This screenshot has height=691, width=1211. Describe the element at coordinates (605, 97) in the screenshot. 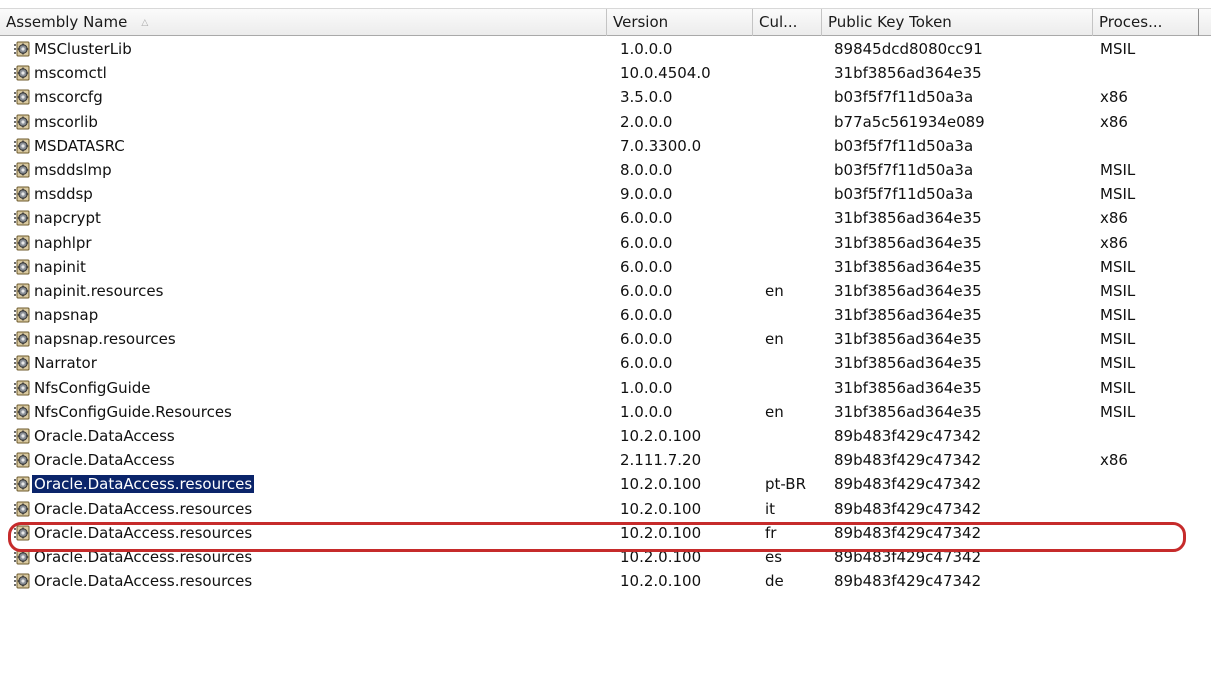

I see `table-row: mscorcfg 3.5.0.0 b03f5f7f11d50a3a x86` at that location.